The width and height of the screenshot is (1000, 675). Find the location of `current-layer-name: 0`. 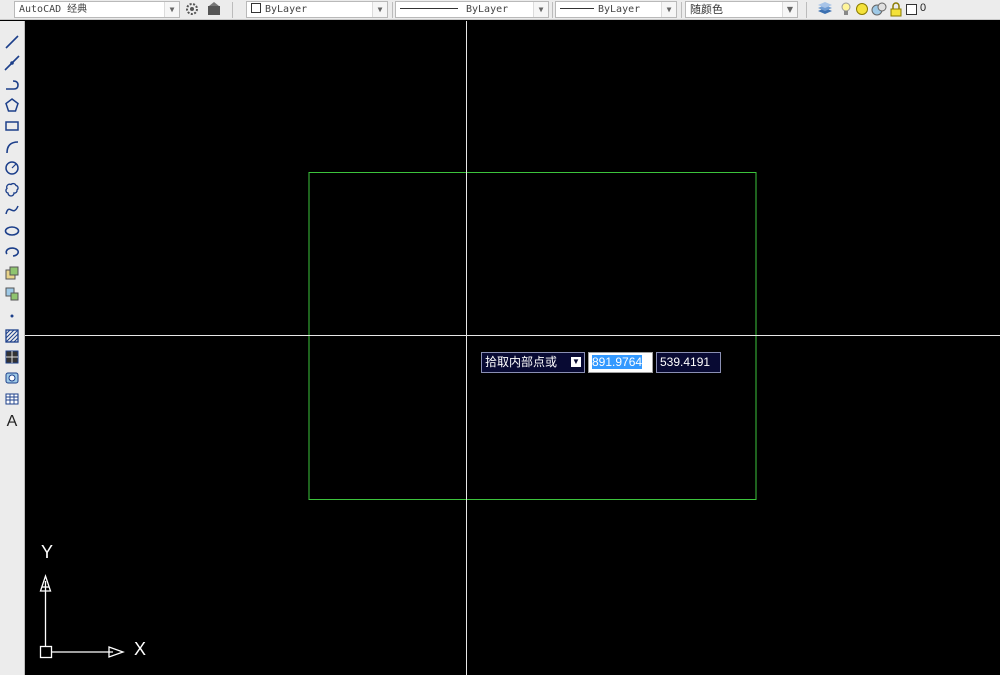

current-layer-name: 0 is located at coordinates (923, 8).